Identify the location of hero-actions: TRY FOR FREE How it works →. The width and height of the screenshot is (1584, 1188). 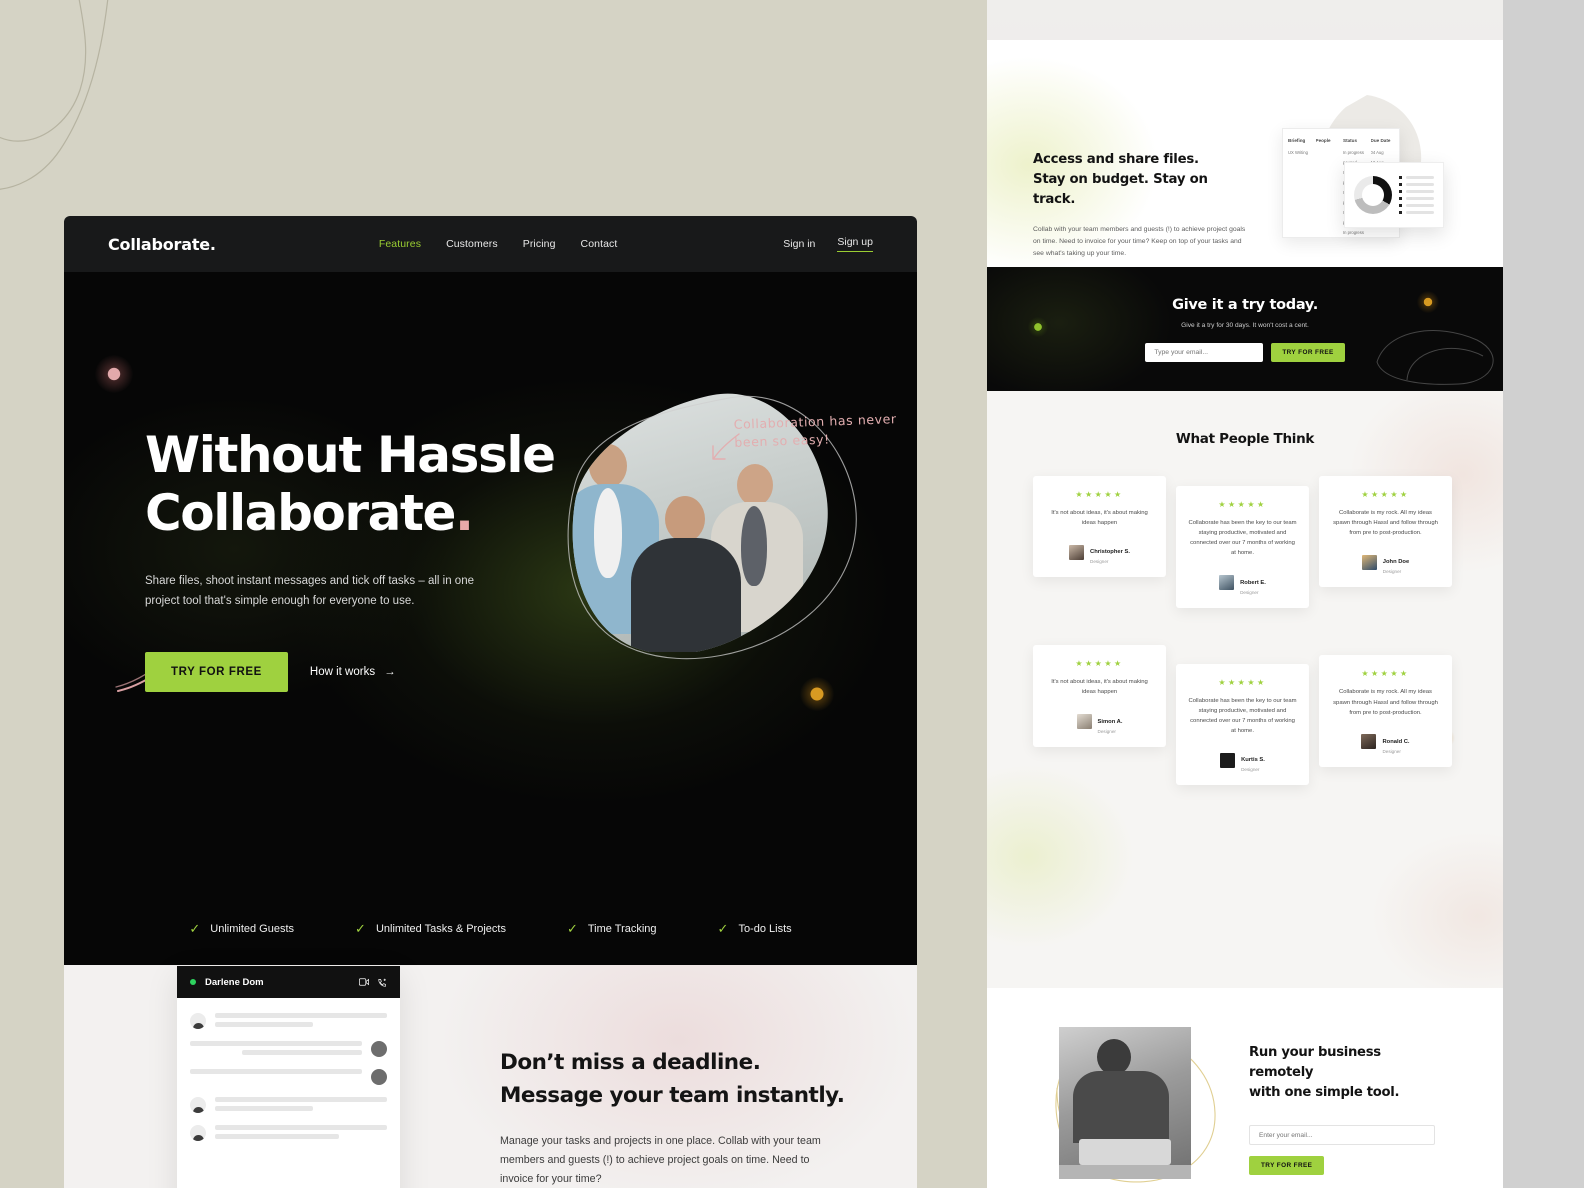
(360, 671).